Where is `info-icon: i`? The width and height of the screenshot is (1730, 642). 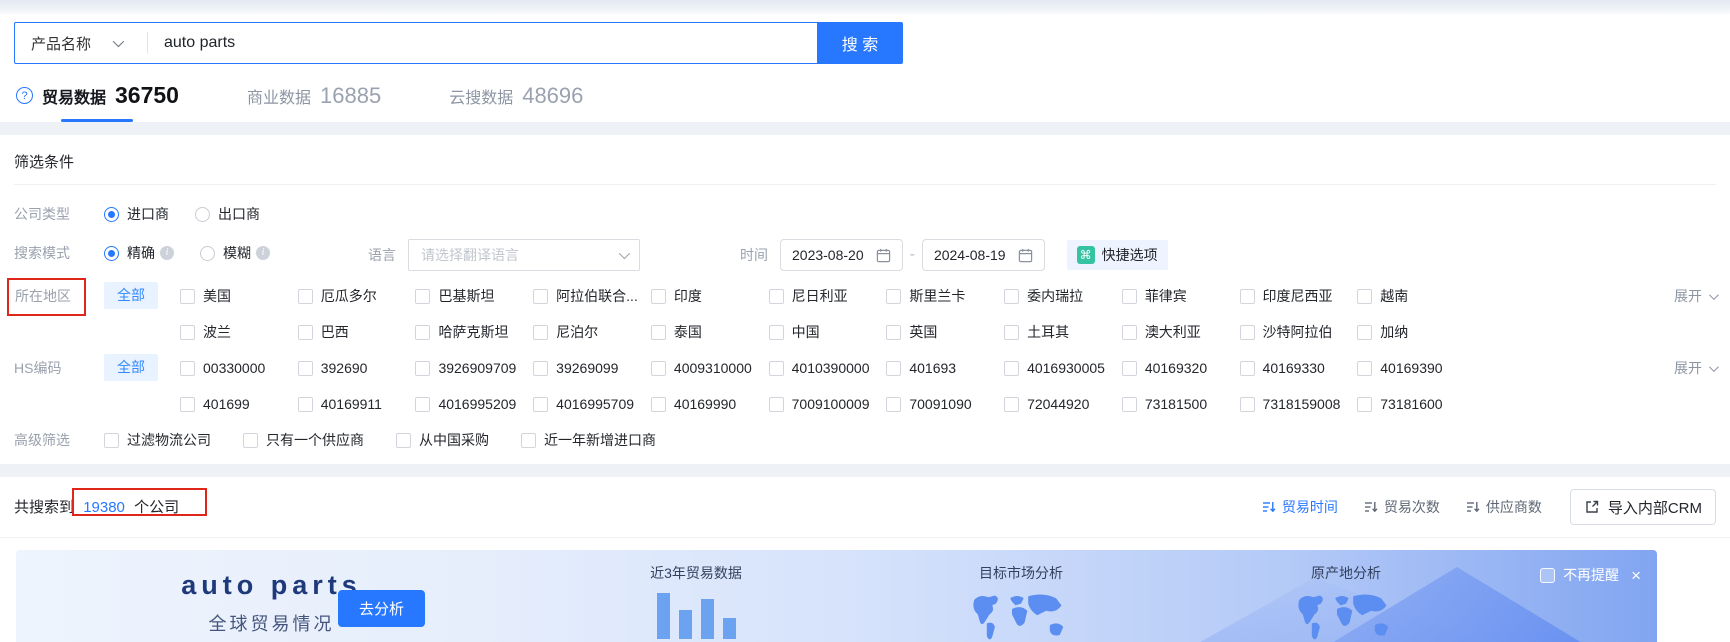 info-icon: i is located at coordinates (167, 253).